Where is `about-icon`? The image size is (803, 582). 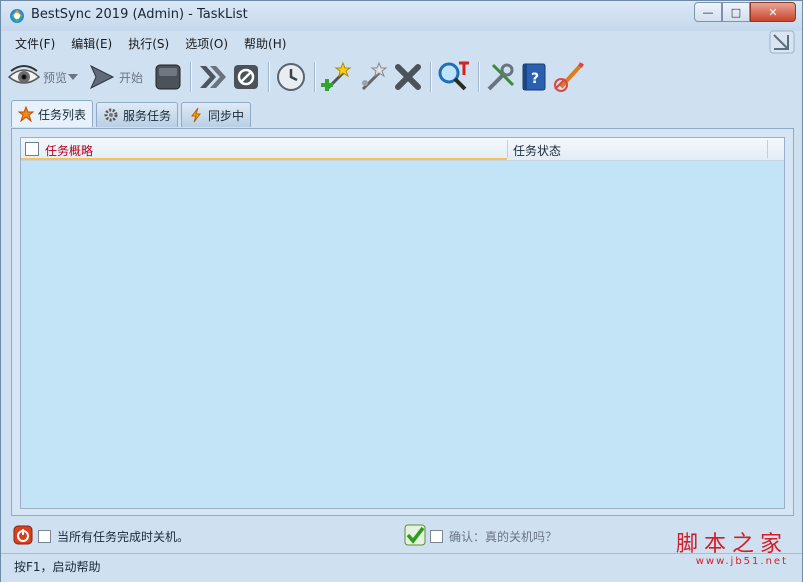 about-icon is located at coordinates (569, 77).